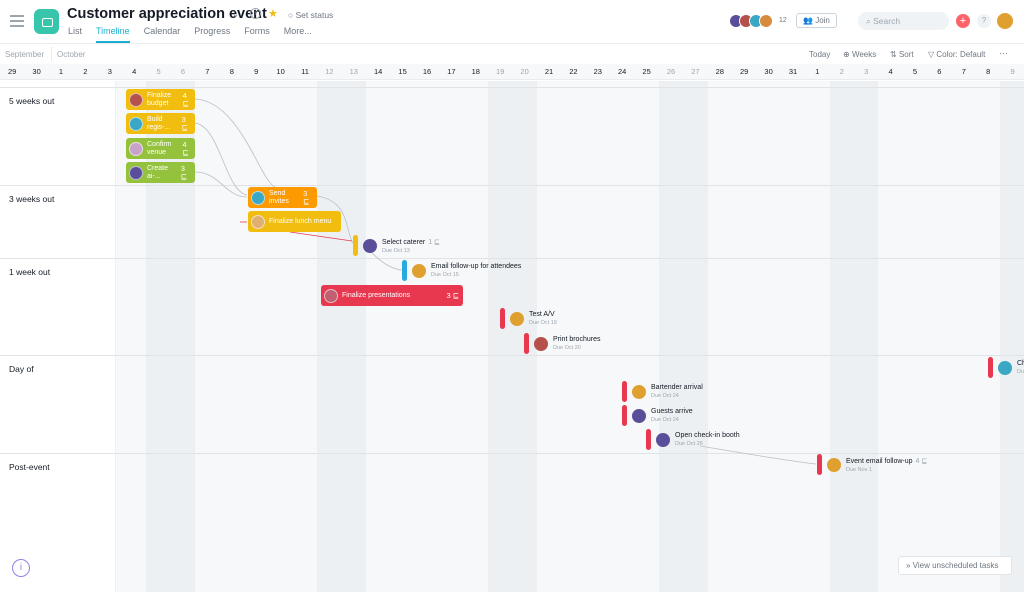 This screenshot has height=592, width=1024. What do you see at coordinates (646, 71) in the screenshot?
I see `day-label: 25` at bounding box center [646, 71].